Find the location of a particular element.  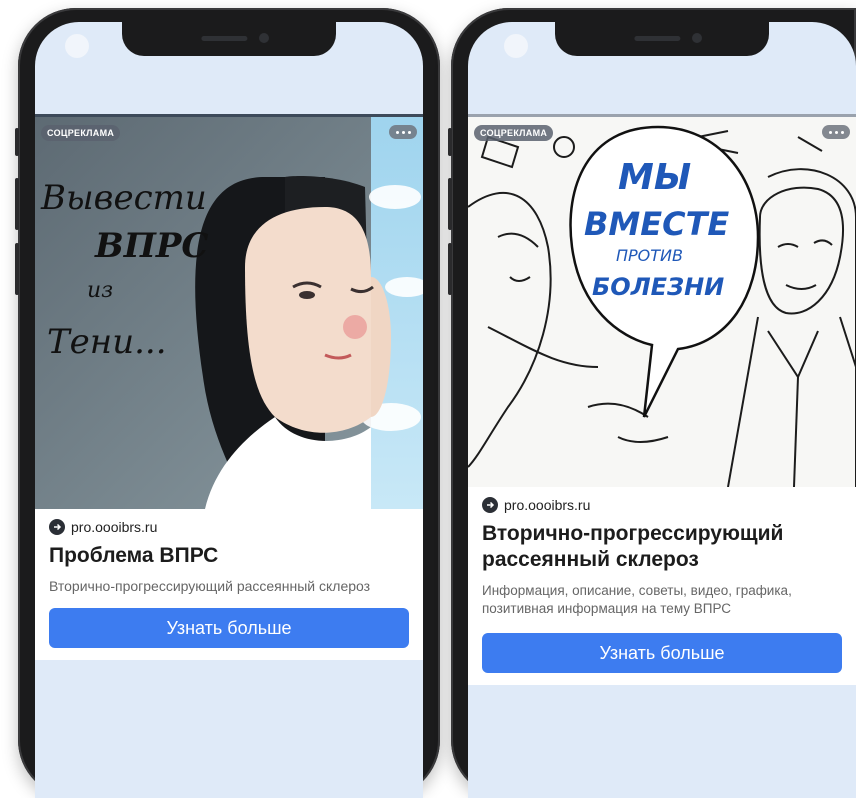

svg-text: ВПРС is located at coordinates (151, 246).